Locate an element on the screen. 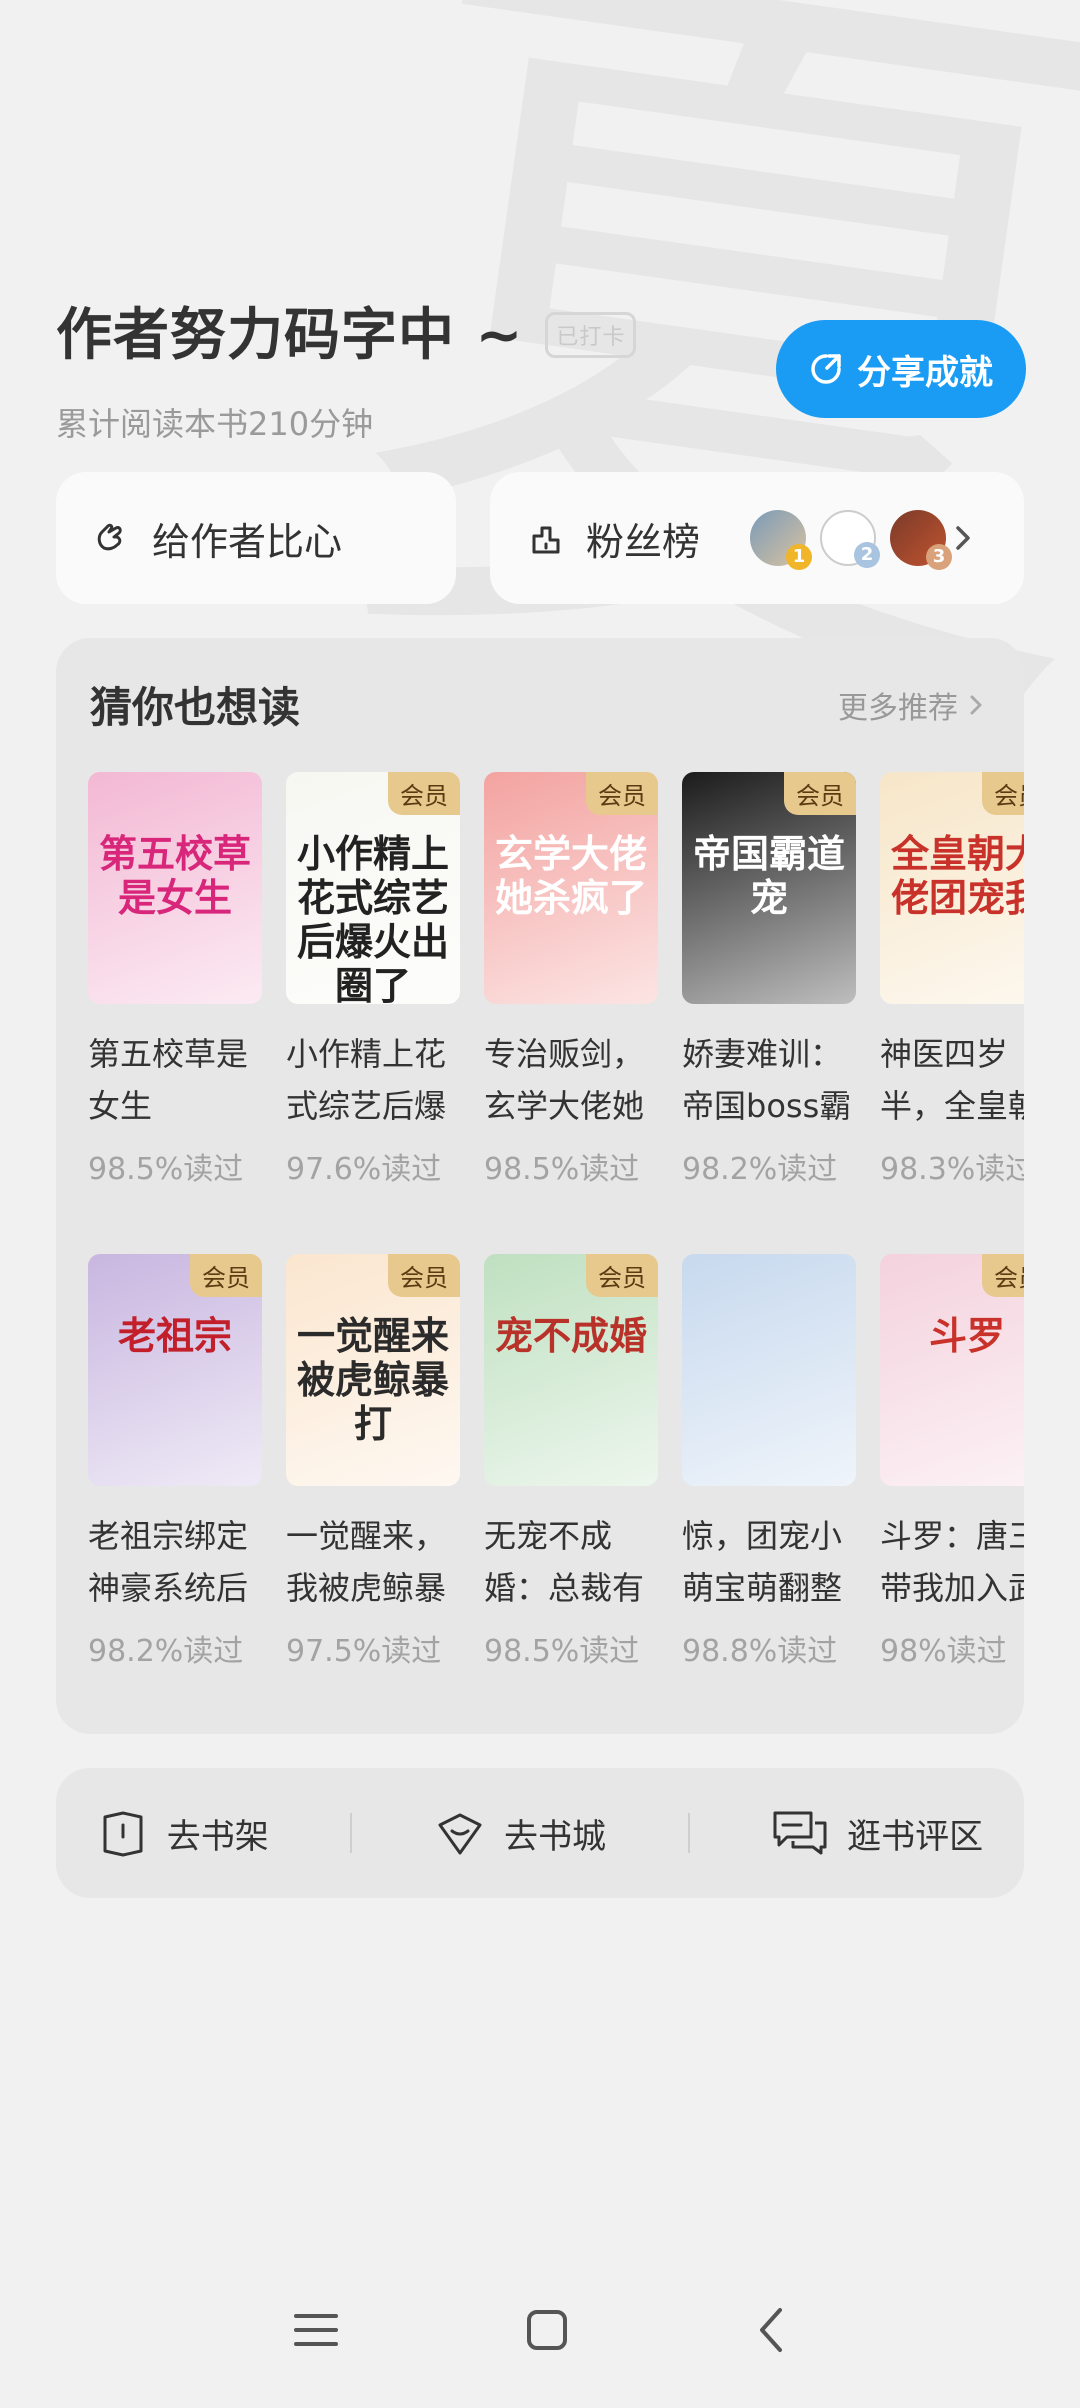  book-cover is located at coordinates (769, 1370).